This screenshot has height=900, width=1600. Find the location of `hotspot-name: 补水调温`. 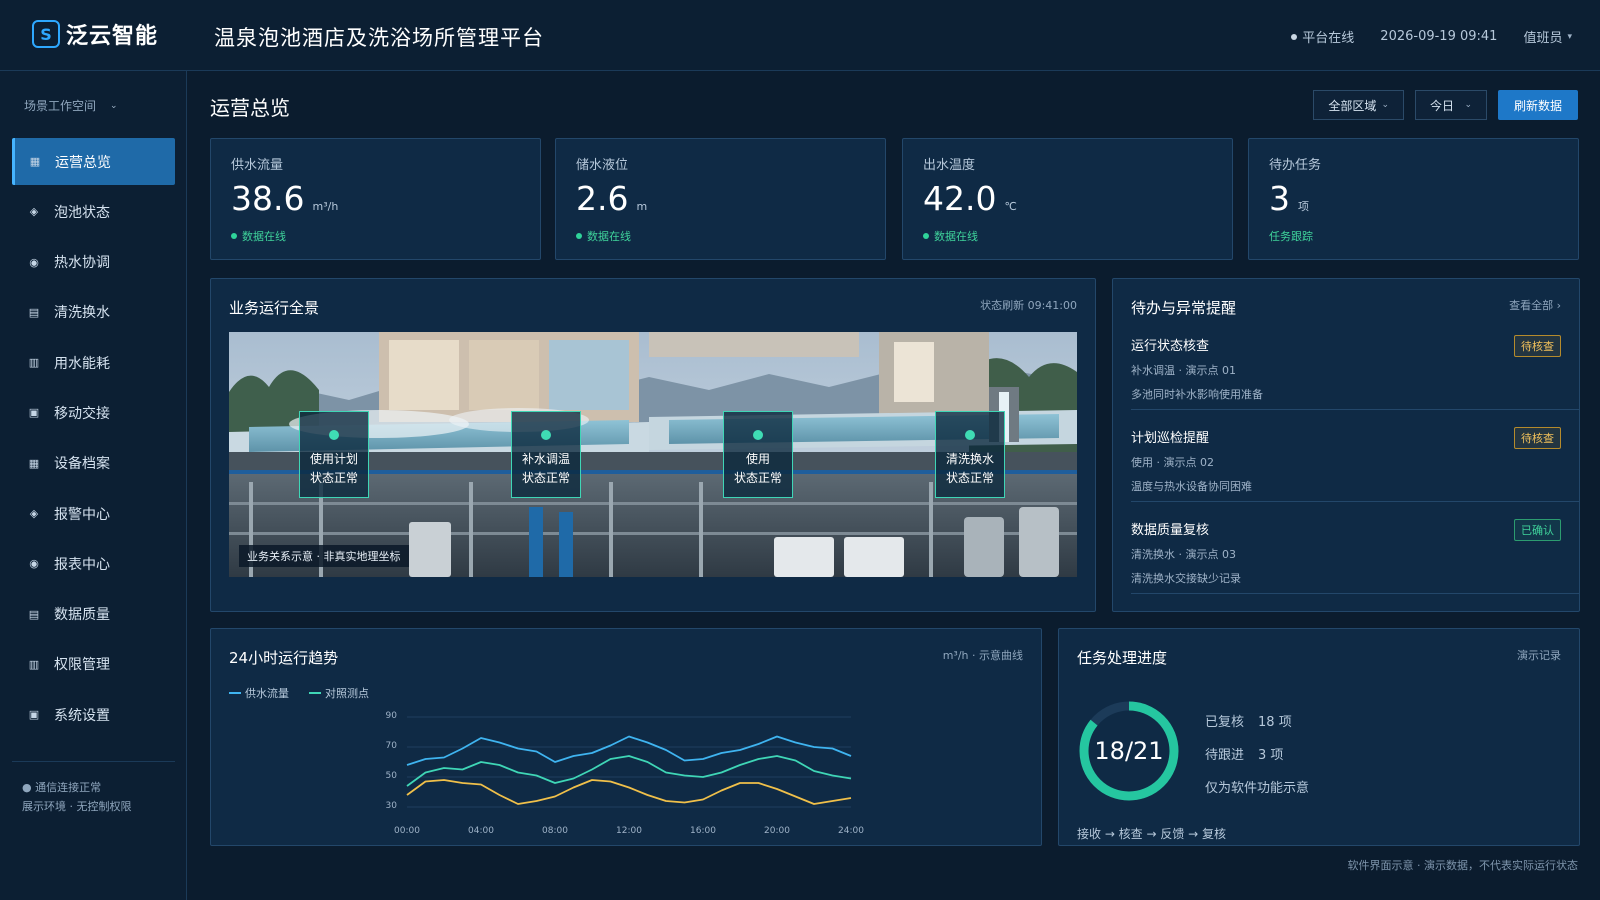

hotspot-name: 补水调温 is located at coordinates (545, 459).